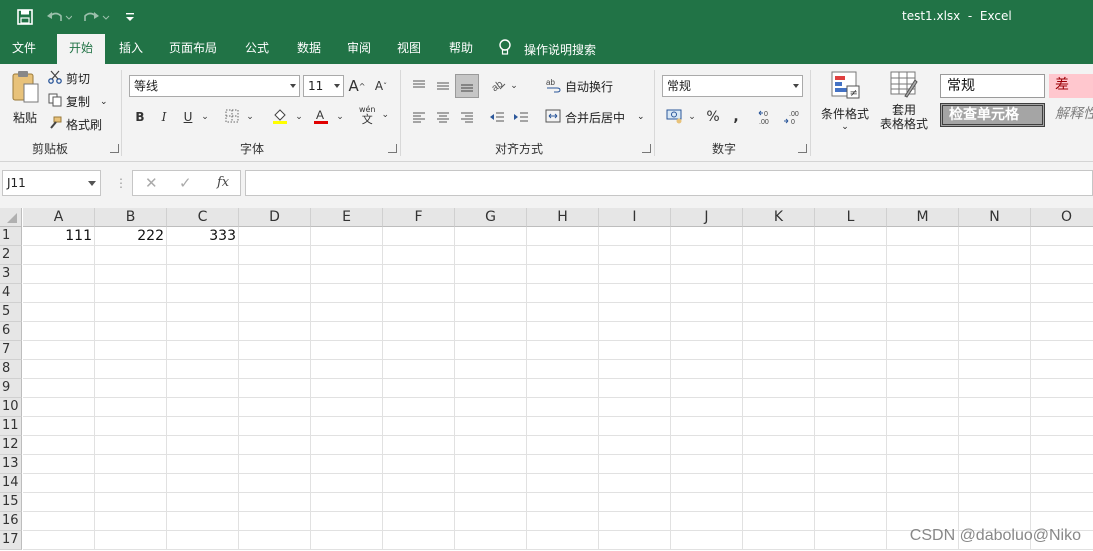  Describe the element at coordinates (995, 331) in the screenshot. I see `cell-n6` at that location.